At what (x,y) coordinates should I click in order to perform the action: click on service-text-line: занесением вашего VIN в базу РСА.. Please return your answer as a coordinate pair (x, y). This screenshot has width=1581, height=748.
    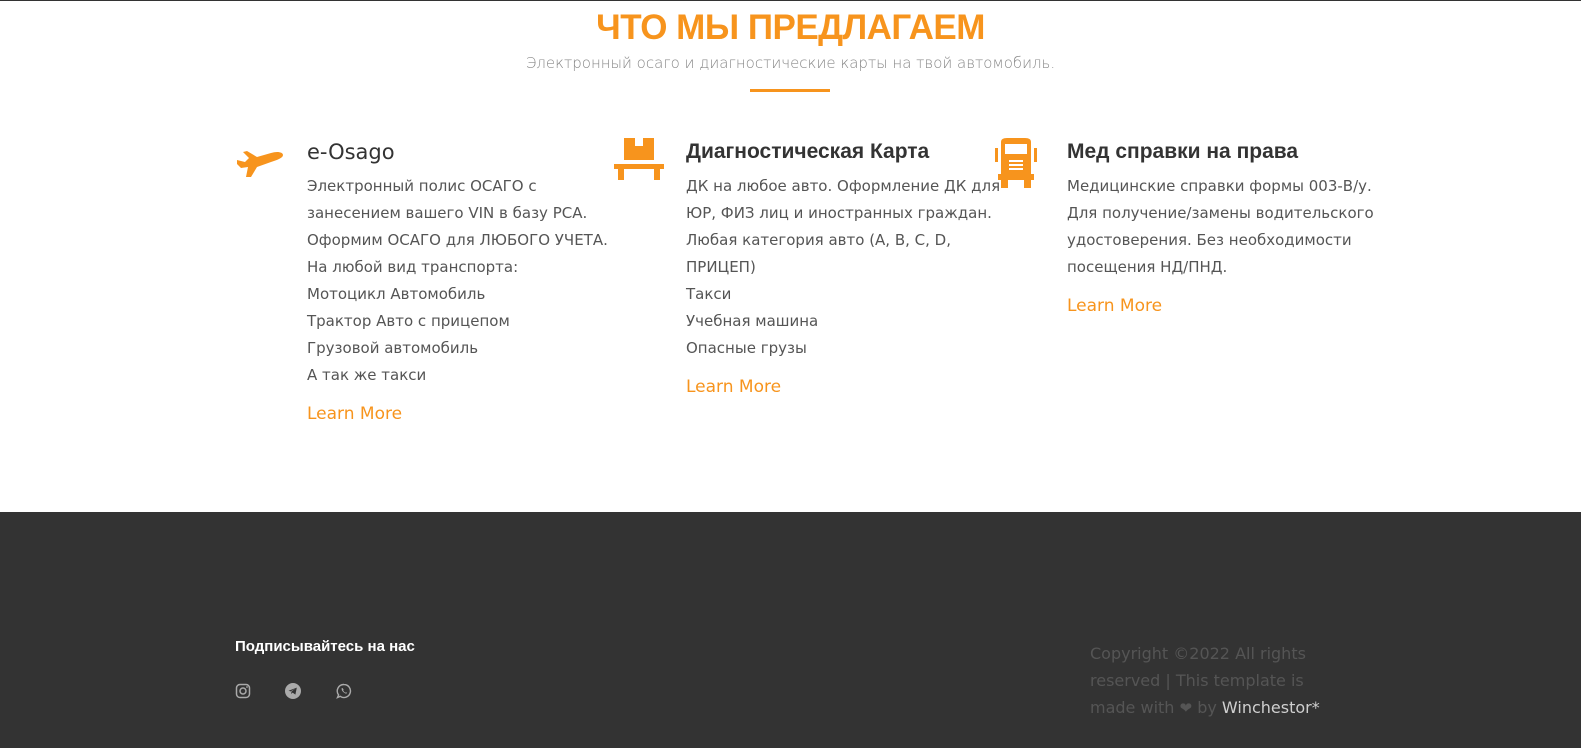
    Looking at the image, I should click on (447, 213).